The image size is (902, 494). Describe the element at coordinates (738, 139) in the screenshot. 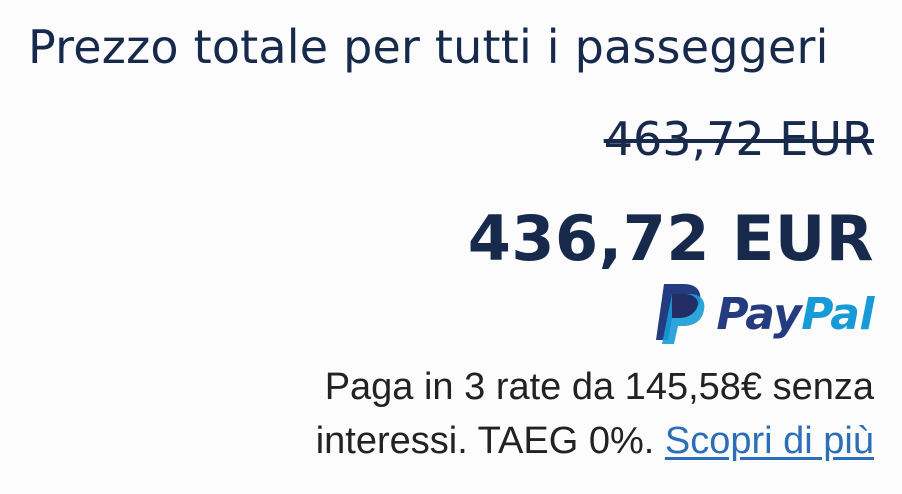

I see `original-price-strikethrough: 463,72 EUR` at that location.